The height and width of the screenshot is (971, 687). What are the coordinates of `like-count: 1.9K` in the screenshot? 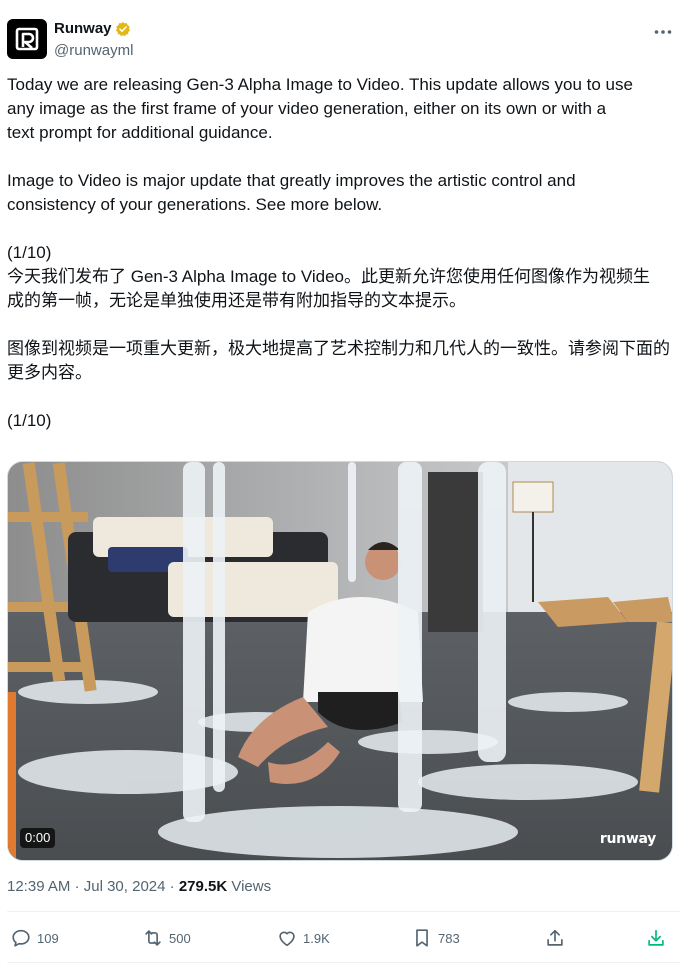 It's located at (316, 938).